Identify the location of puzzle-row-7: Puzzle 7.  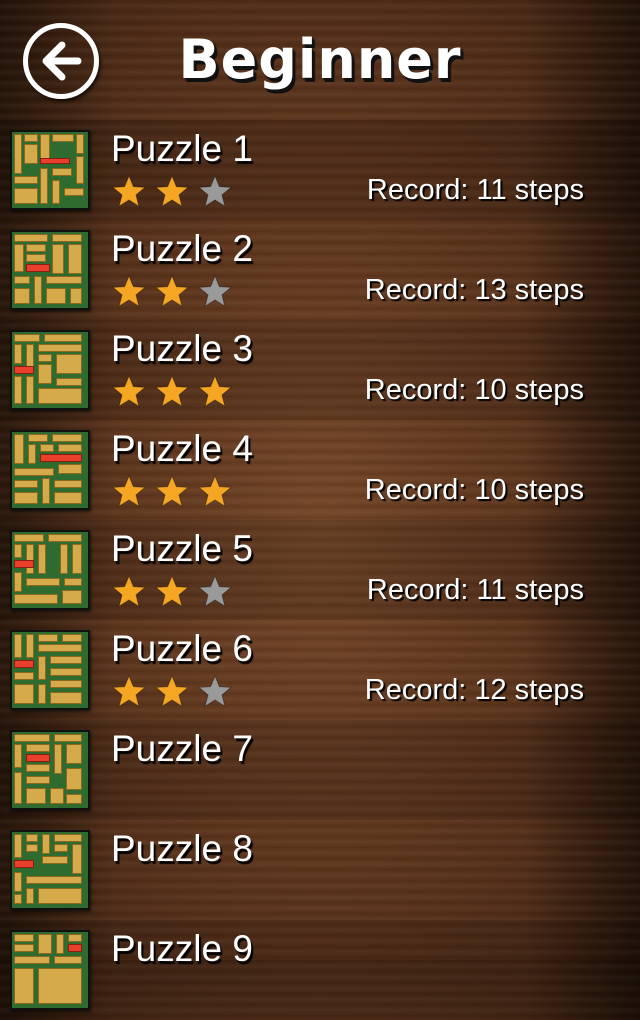
(320, 770).